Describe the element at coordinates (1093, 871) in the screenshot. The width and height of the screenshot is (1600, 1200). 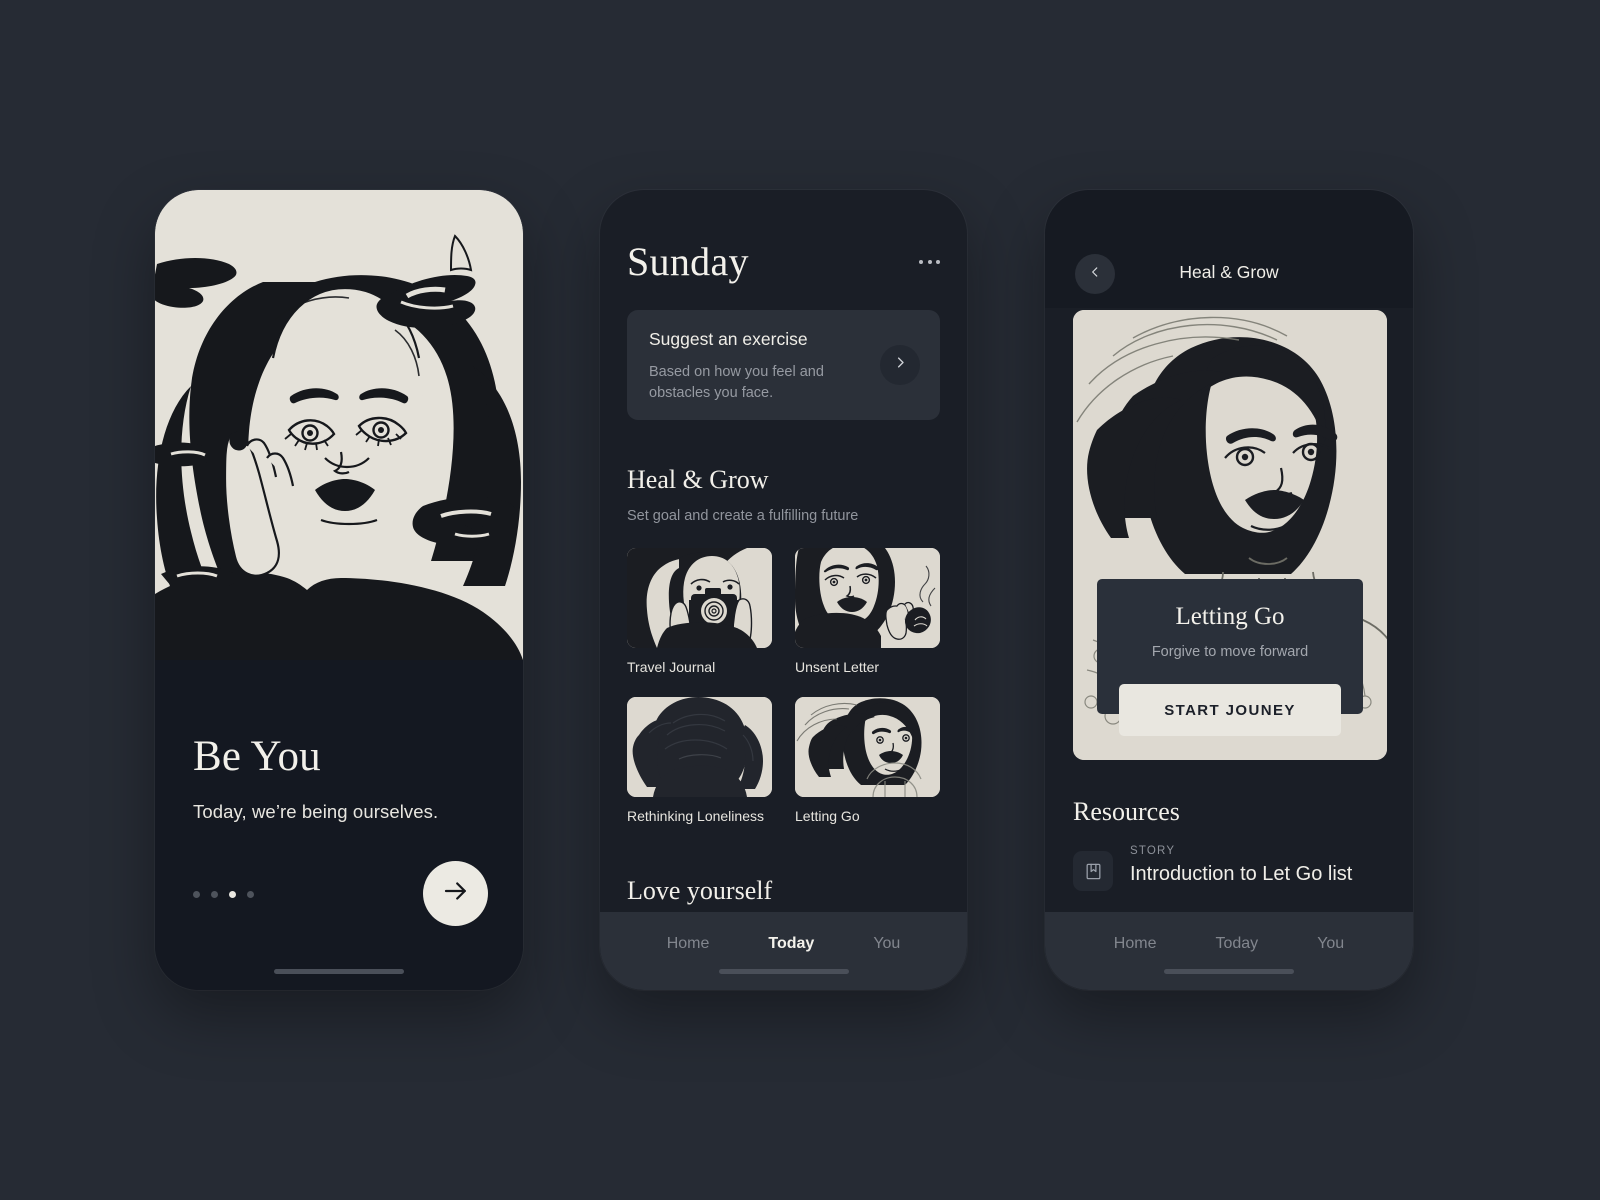
I see `bookmark-book-icon` at that location.